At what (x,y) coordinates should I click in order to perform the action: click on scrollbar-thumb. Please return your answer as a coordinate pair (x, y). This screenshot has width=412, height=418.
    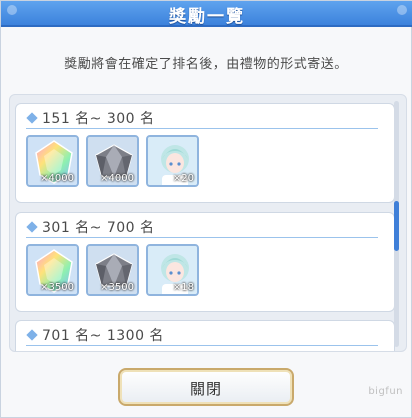
    Looking at the image, I should click on (396, 226).